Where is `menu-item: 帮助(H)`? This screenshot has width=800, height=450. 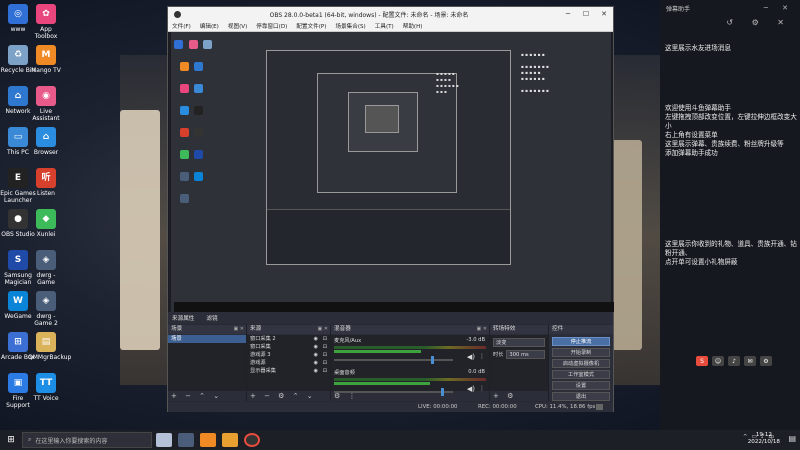 menu-item: 帮助(H) is located at coordinates (413, 26).